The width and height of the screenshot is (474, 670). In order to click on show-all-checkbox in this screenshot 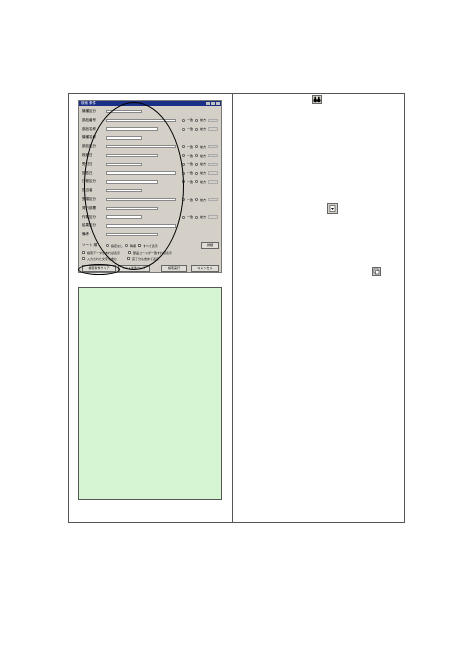, I will do `click(140, 245)`.